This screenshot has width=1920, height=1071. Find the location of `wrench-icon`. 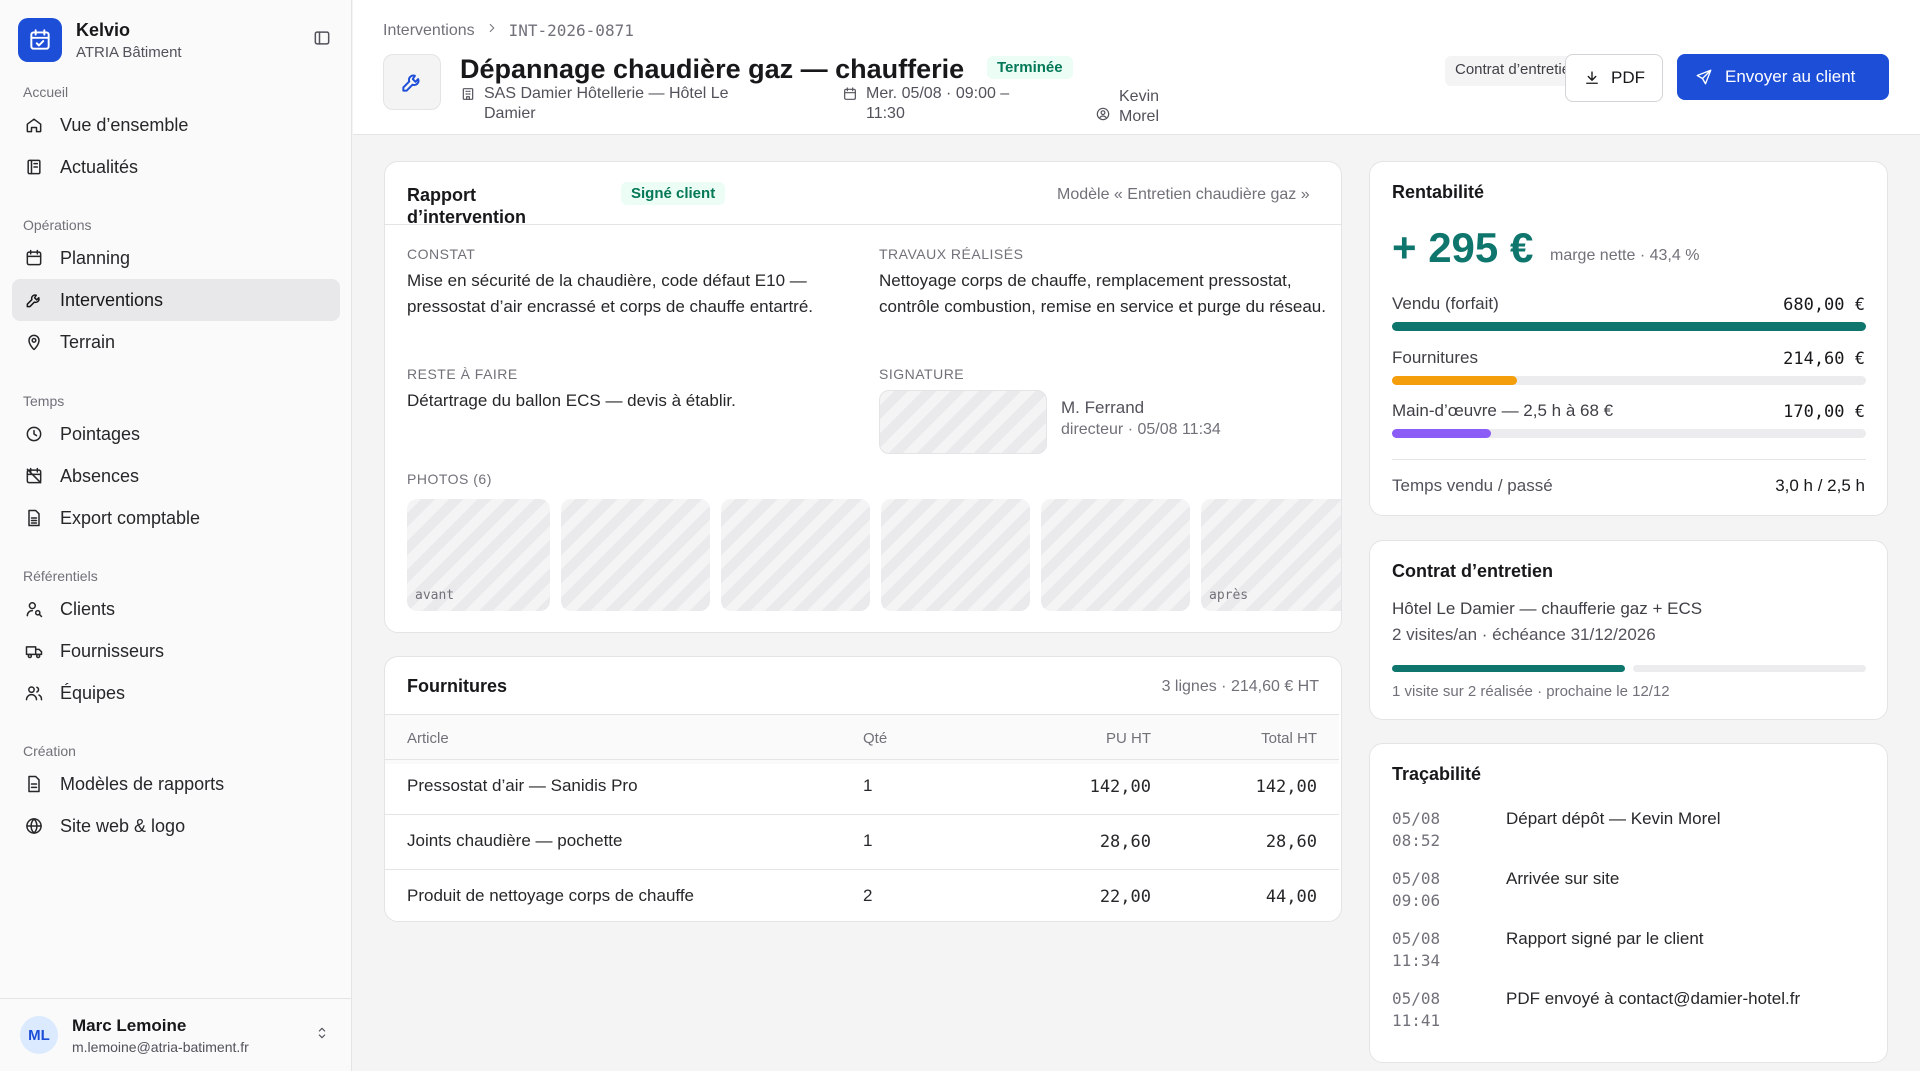

wrench-icon is located at coordinates (33, 301).